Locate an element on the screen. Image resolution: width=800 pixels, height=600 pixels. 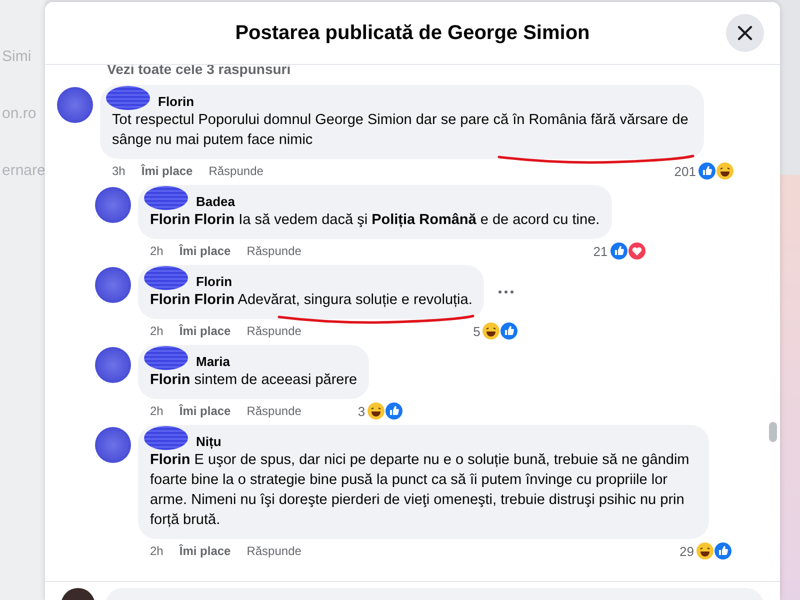
comment-text: Florin Florin Adevărat, singura soluție e revoluția. is located at coordinates (311, 300).